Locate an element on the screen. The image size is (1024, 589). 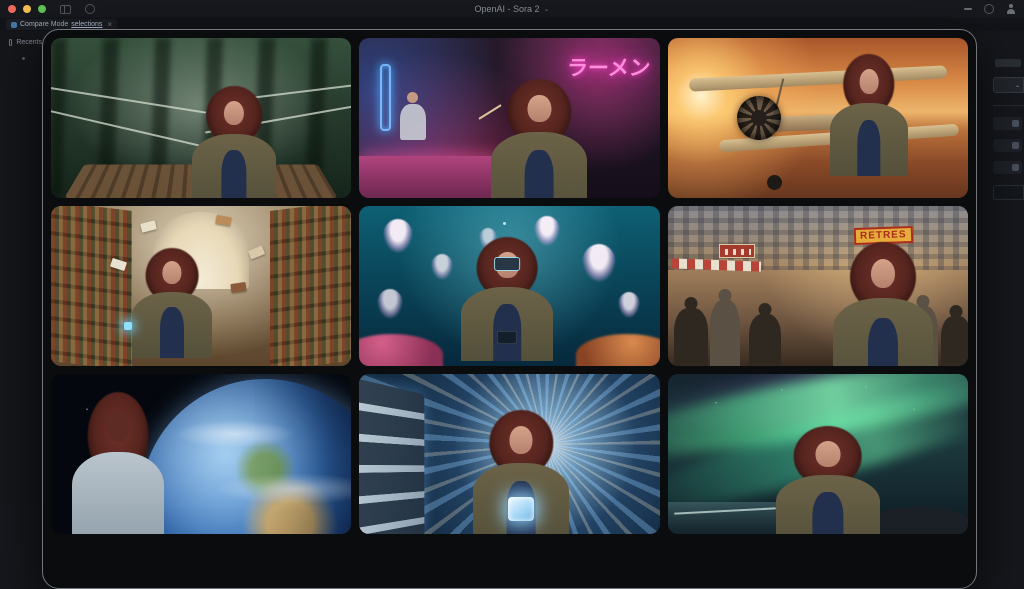
right-panel-fragment: ⌄ is located at coordinates (1008, 279).